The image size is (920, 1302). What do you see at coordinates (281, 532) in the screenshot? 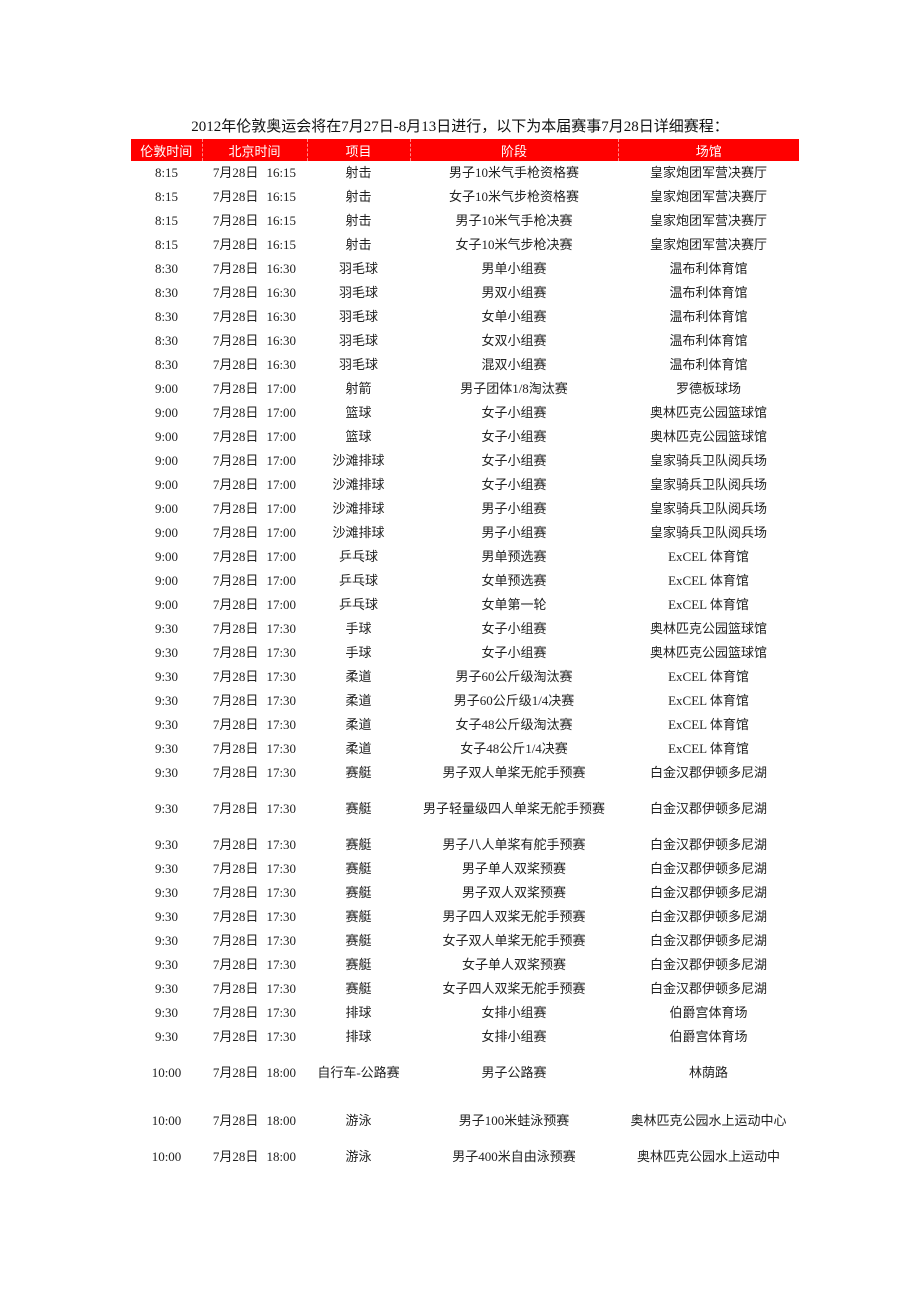
I see `beijing-time: 17:00` at bounding box center [281, 532].